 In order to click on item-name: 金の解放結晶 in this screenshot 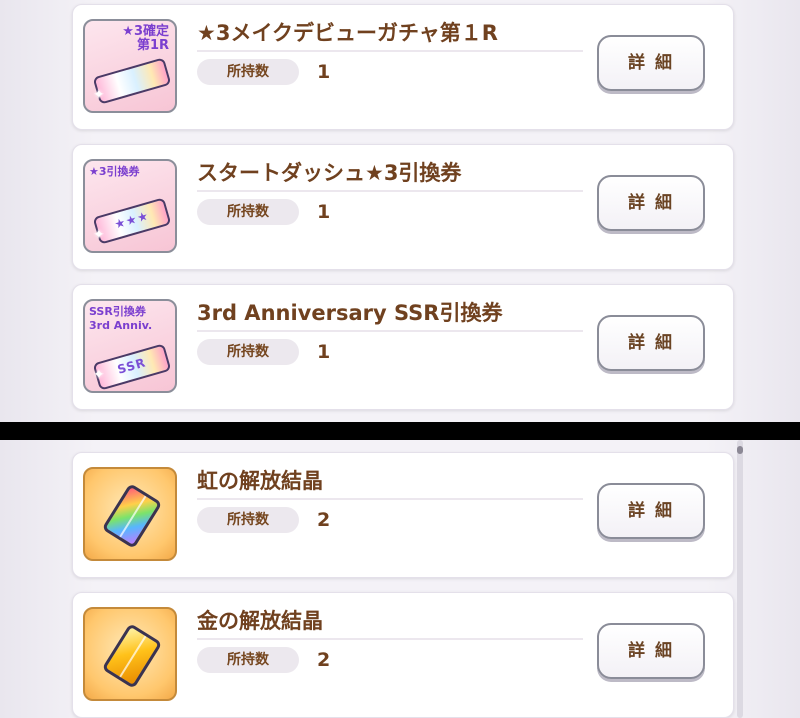, I will do `click(260, 621)`.